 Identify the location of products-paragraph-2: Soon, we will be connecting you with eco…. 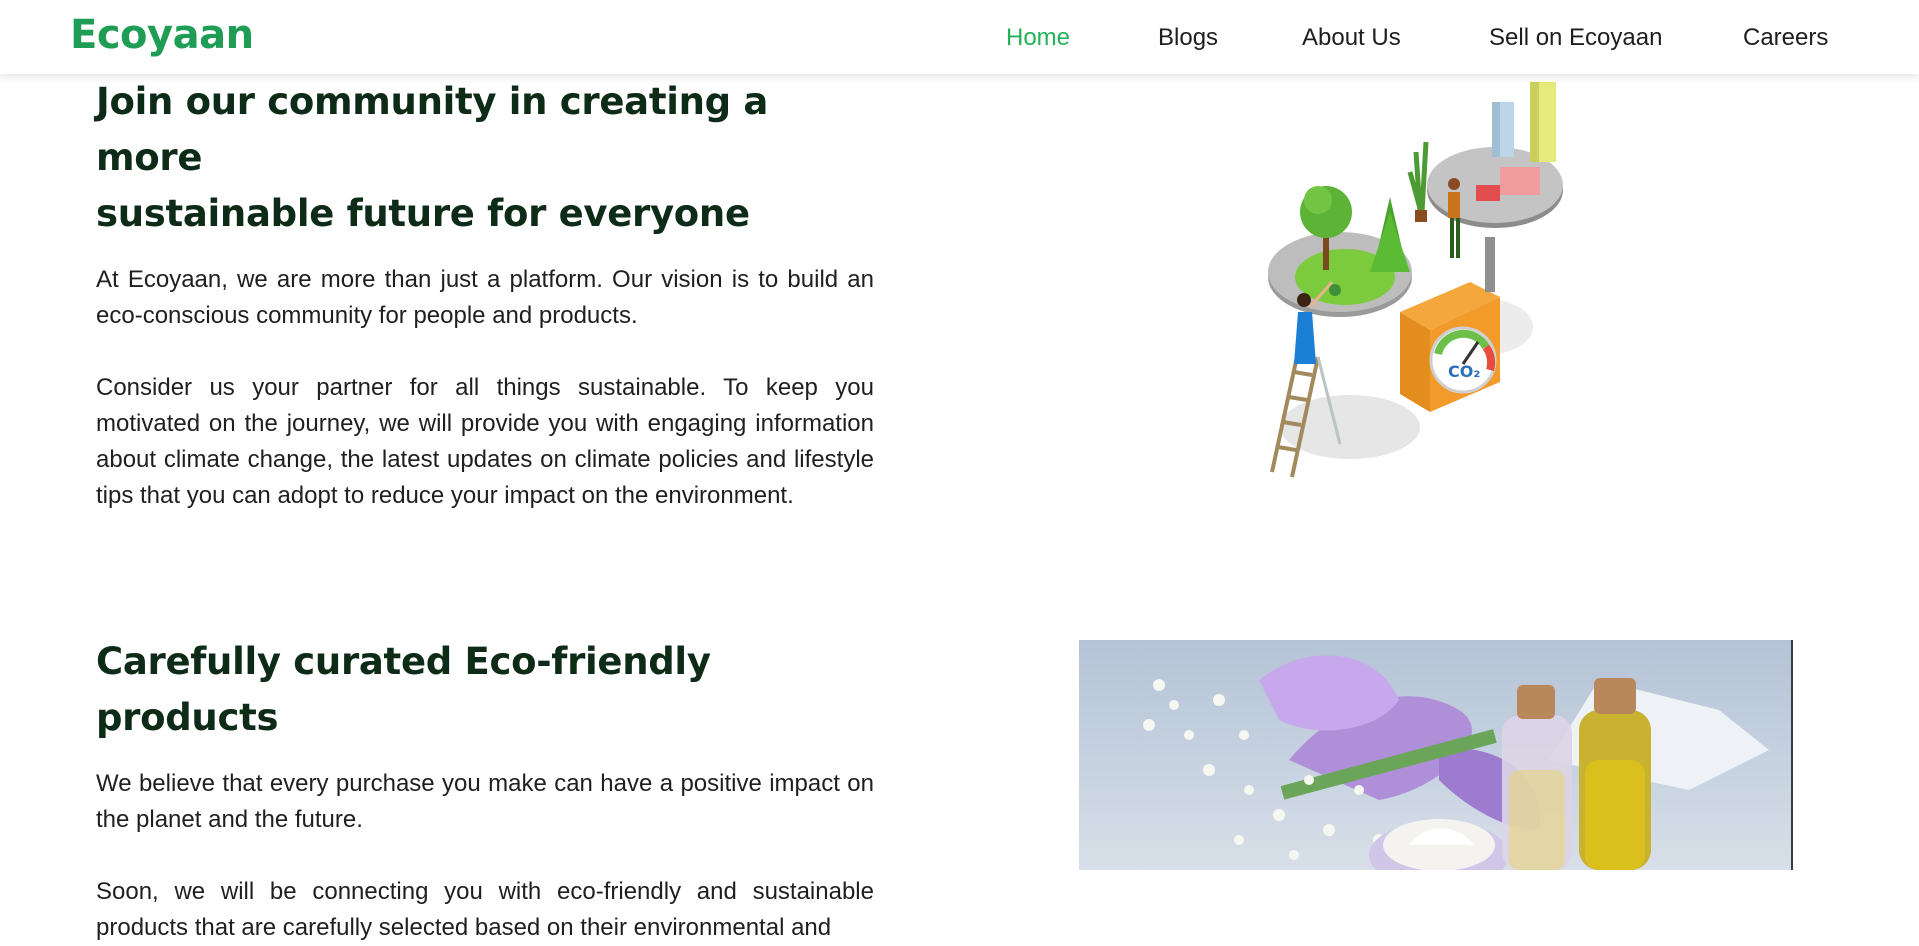
(485, 909).